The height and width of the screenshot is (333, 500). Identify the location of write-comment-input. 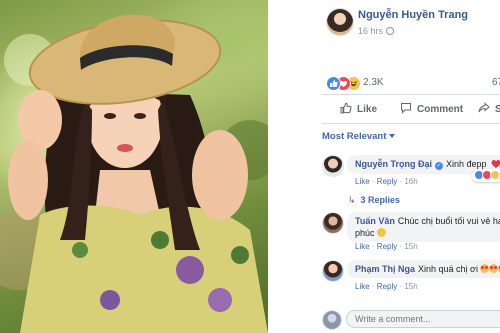
(423, 319).